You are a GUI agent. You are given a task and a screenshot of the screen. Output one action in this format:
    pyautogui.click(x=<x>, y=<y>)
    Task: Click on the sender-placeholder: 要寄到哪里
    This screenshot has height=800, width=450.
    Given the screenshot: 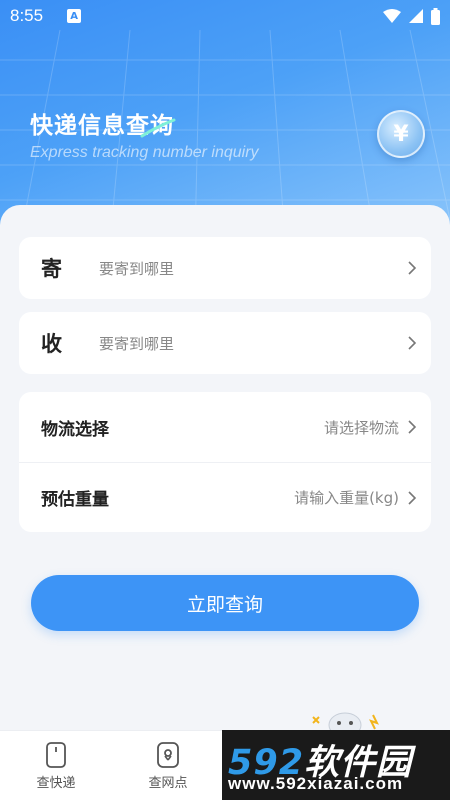 What is the action you would take?
    pyautogui.click(x=137, y=268)
    